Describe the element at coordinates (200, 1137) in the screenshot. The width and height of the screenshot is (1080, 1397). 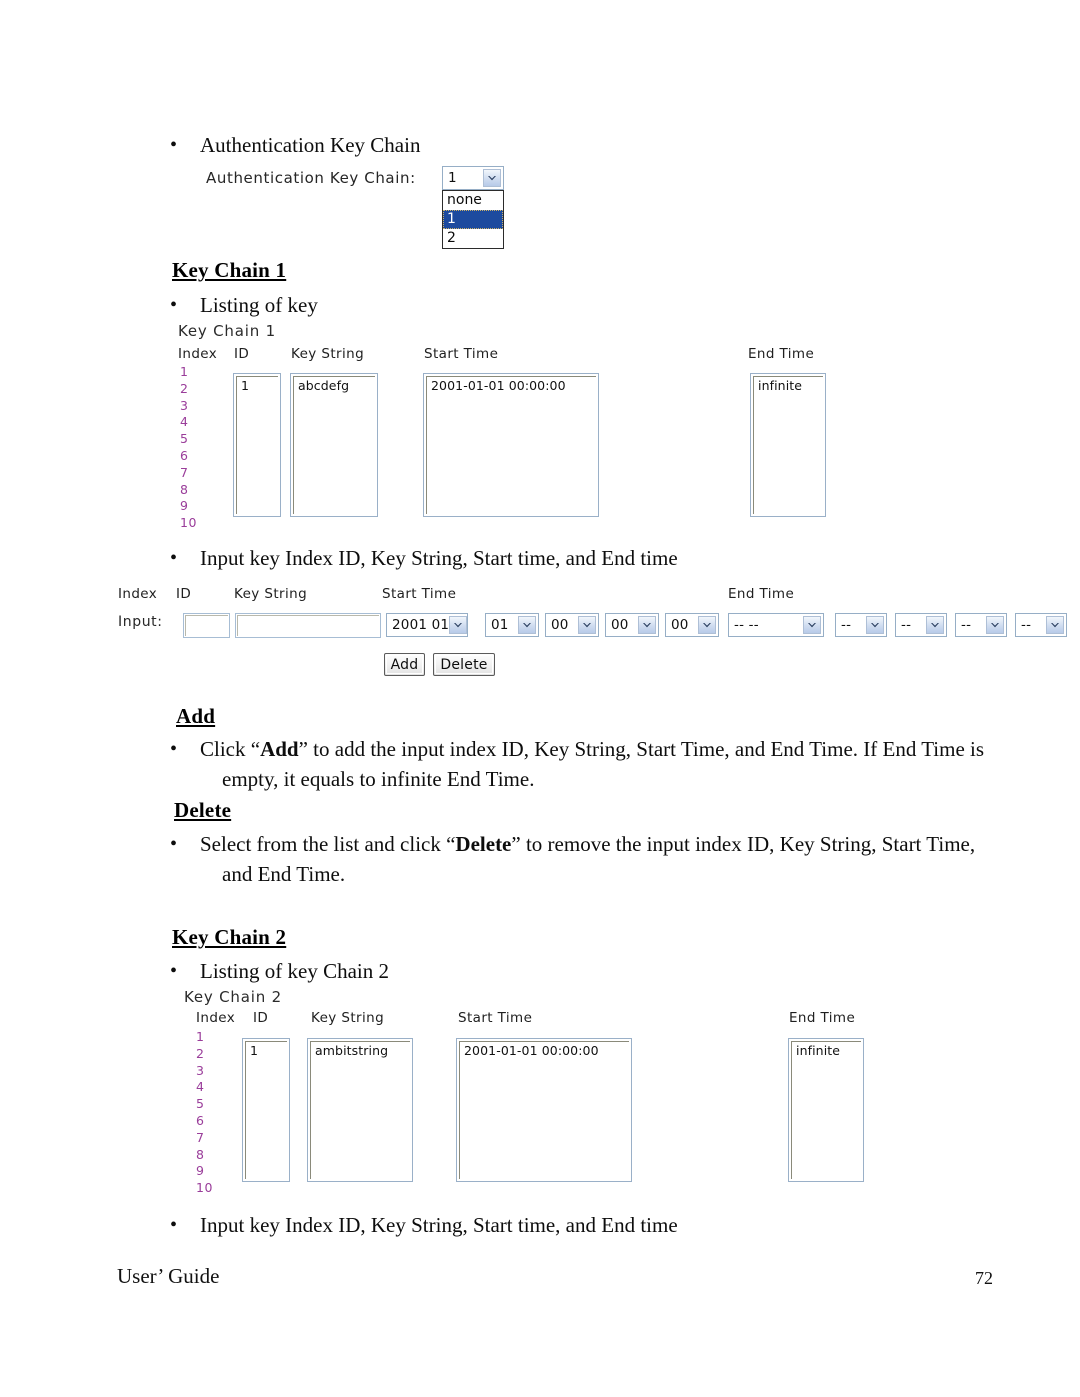
I see `index-value: 7` at that location.